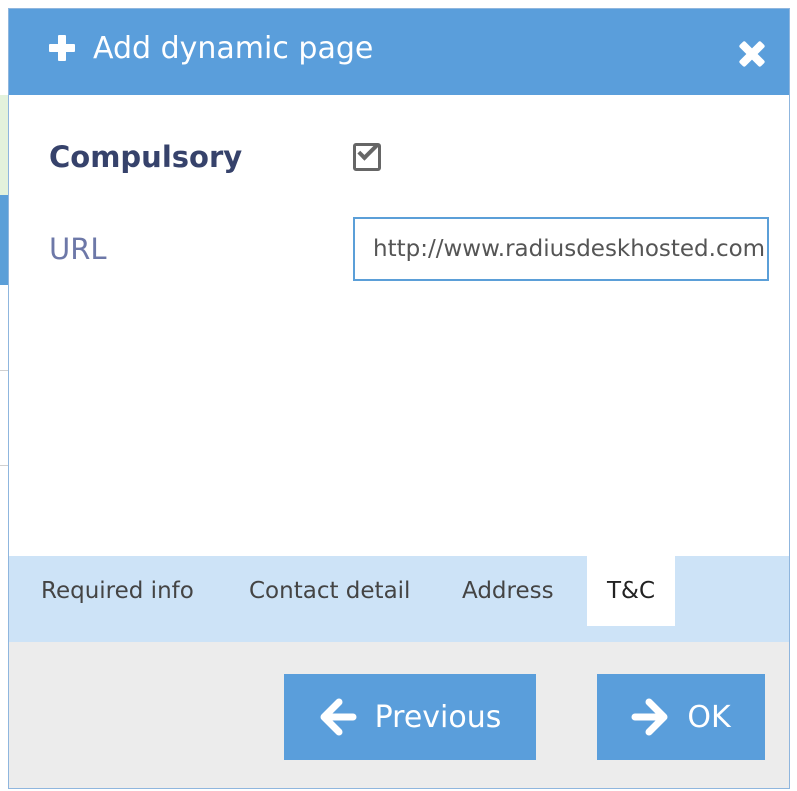 This screenshot has width=797, height=791. Describe the element at coordinates (368, 150) in the screenshot. I see `checkmark-icon` at that location.